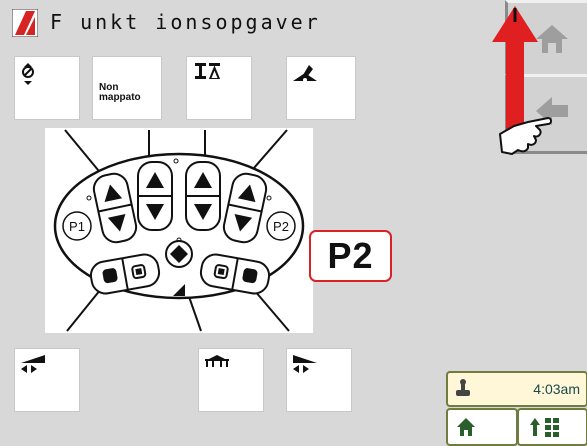 The width and height of the screenshot is (587, 446). What do you see at coordinates (516, 389) in the screenshot?
I see `status-bar: 4:03am` at bounding box center [516, 389].